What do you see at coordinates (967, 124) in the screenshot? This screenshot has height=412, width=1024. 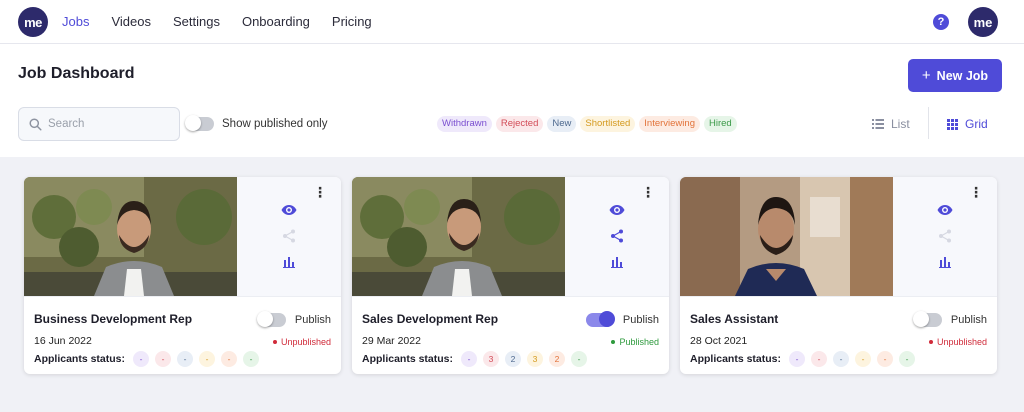 I see `grid-view-button: Grid` at bounding box center [967, 124].